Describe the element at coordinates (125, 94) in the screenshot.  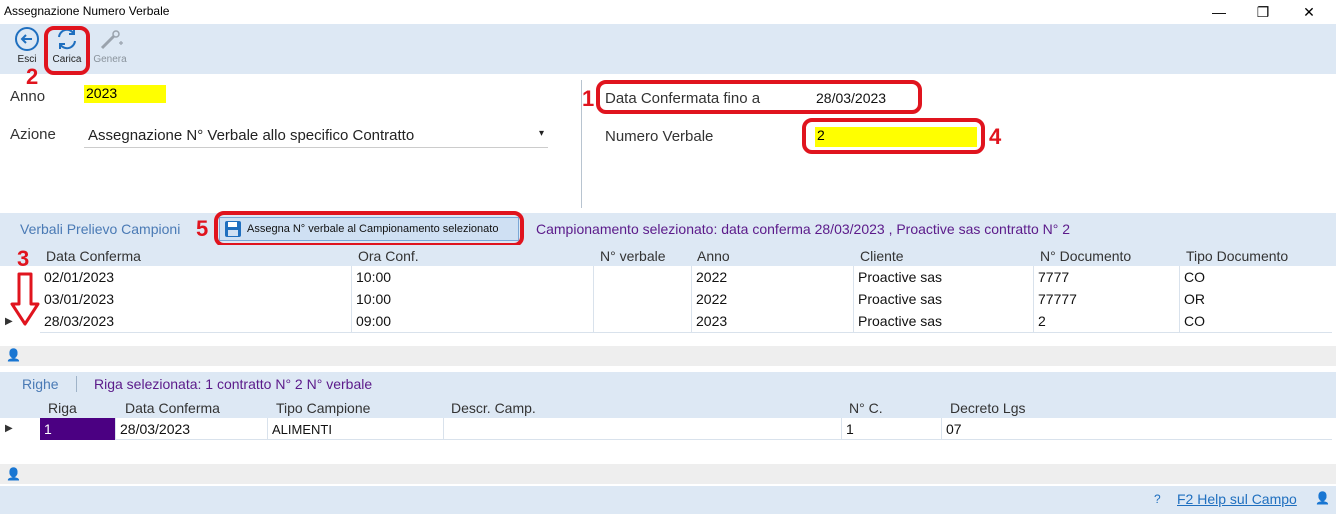
I see `anno-field: 2023` at that location.